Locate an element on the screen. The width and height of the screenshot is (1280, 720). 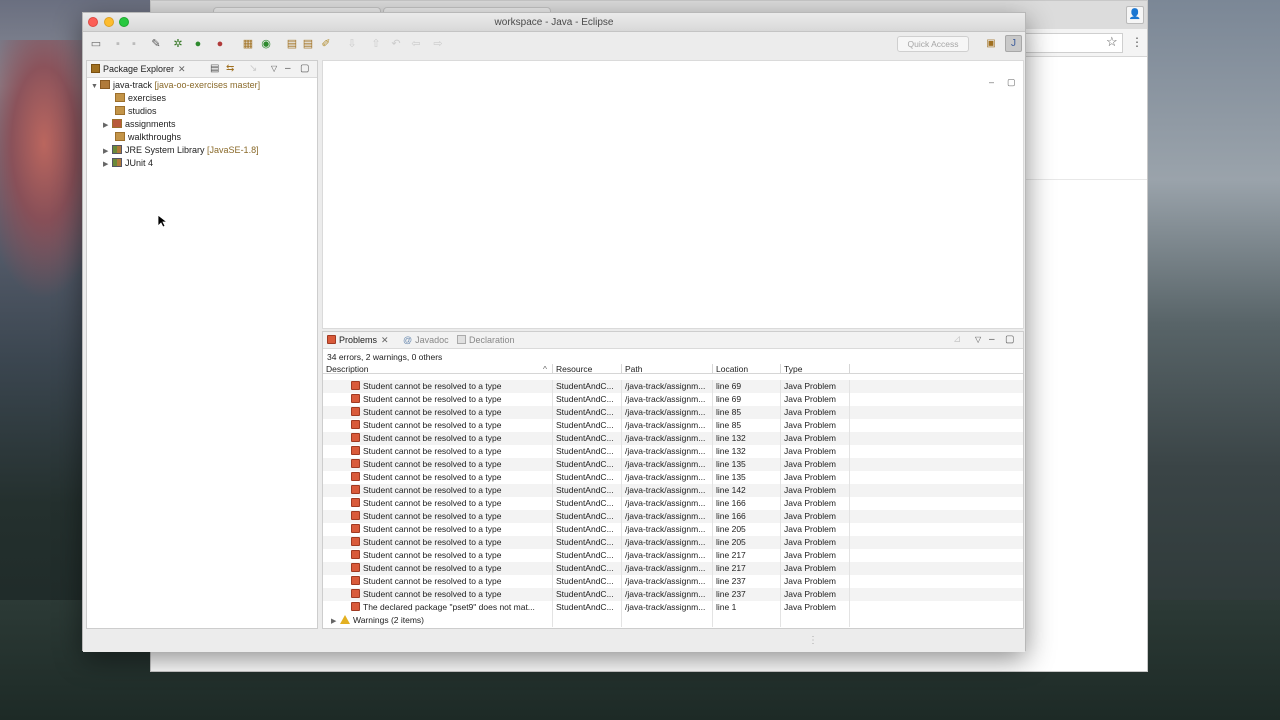
bookmark-star-icon: ☆ is located at coordinates (1112, 42).